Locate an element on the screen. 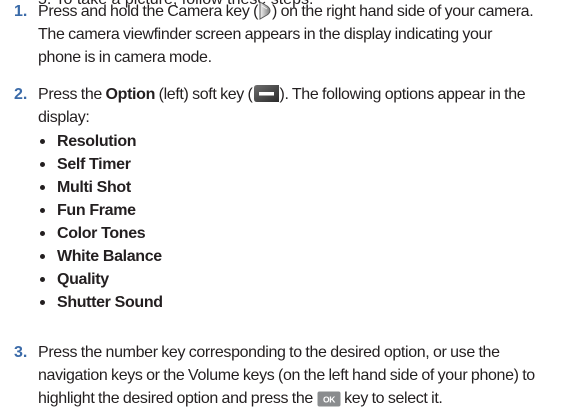 This screenshot has width=585, height=414. option-label: White Balance is located at coordinates (109, 256).